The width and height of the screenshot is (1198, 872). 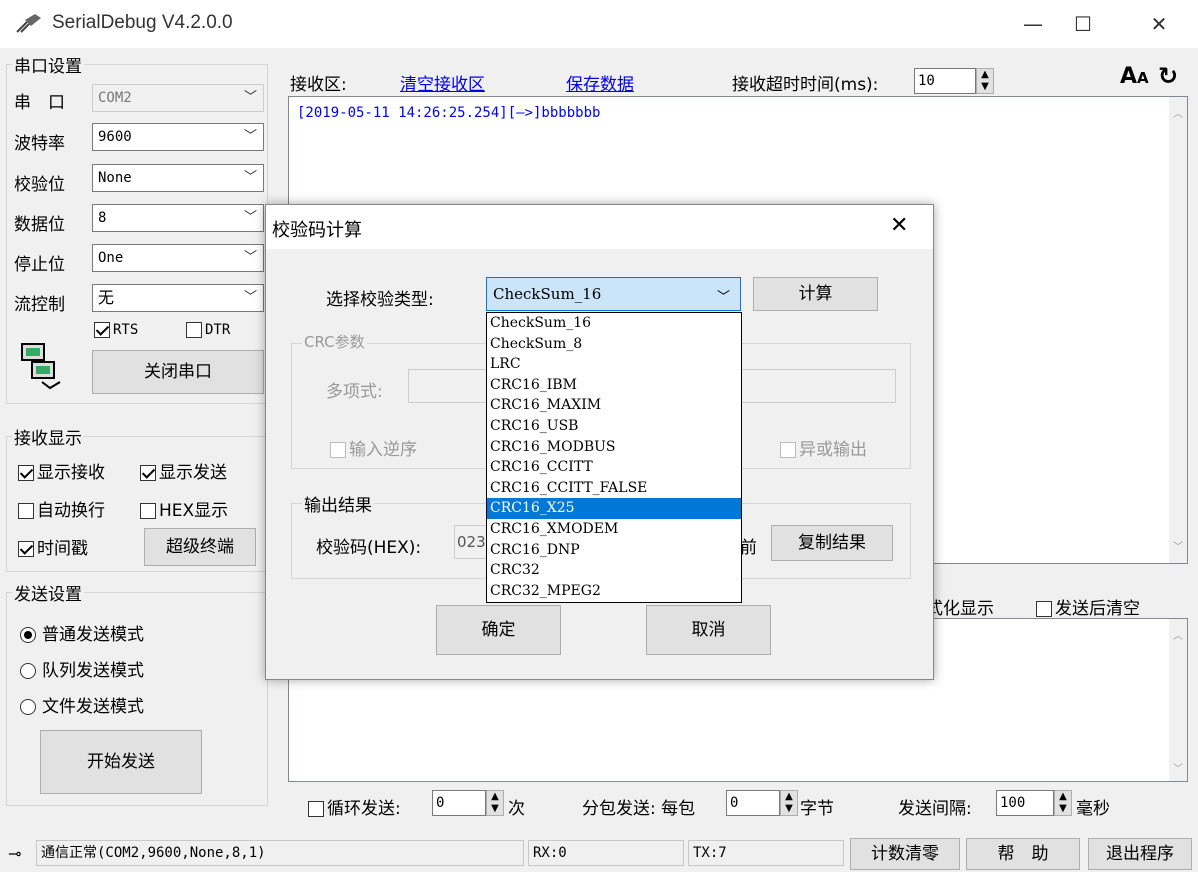 I want to click on recv-scrollbar: ︿ ﹀, so click(x=1178, y=330).